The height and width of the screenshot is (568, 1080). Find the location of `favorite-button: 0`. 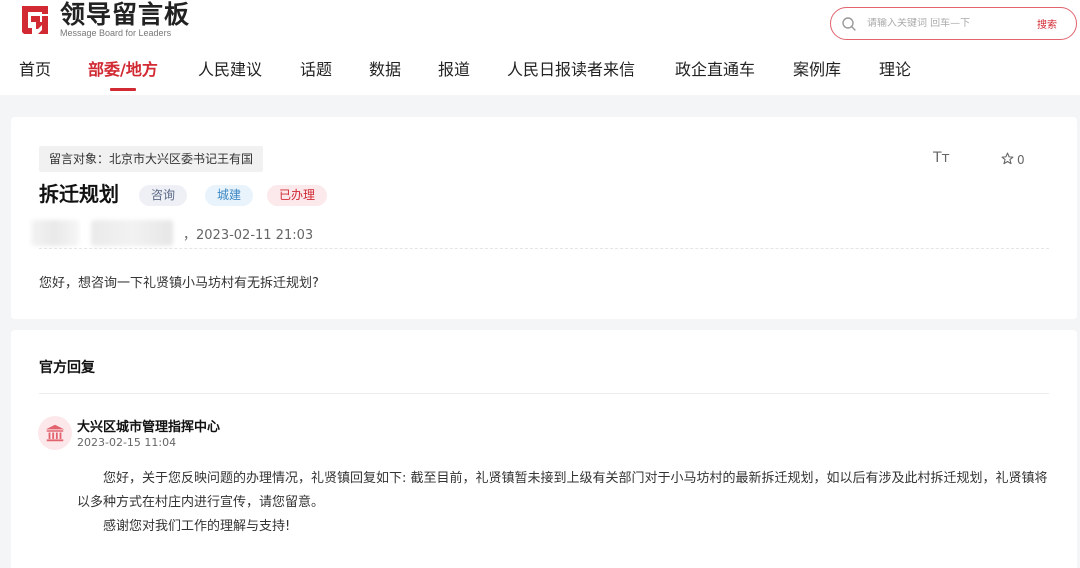

favorite-button: 0 is located at coordinates (1013, 160).